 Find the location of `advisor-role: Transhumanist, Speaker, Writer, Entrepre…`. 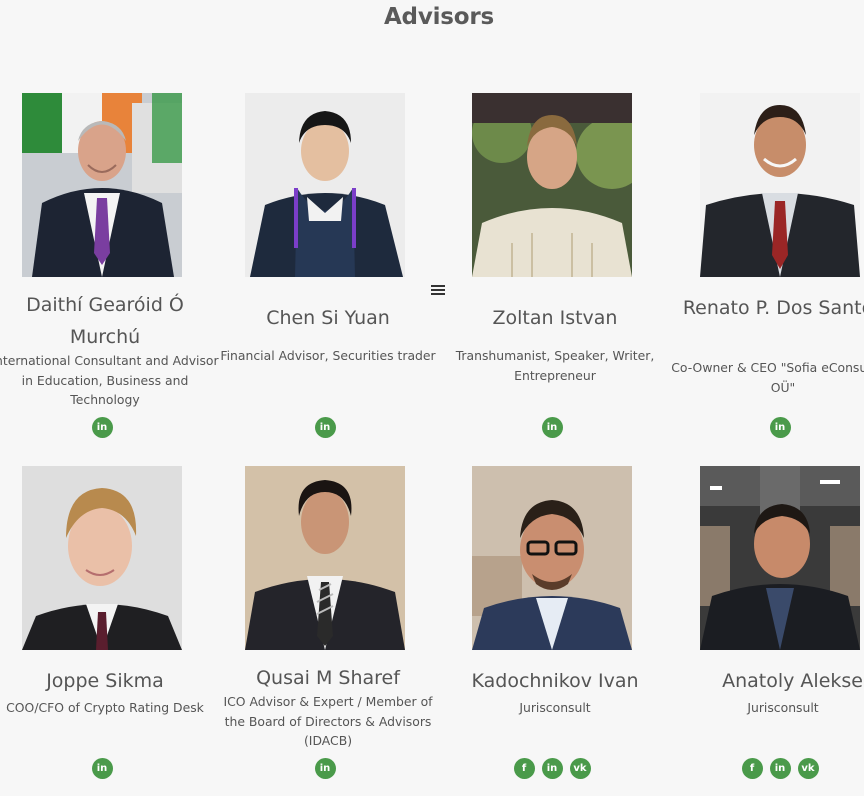

advisor-role: Transhumanist, Speaker, Writer, Entrepre… is located at coordinates (555, 365).